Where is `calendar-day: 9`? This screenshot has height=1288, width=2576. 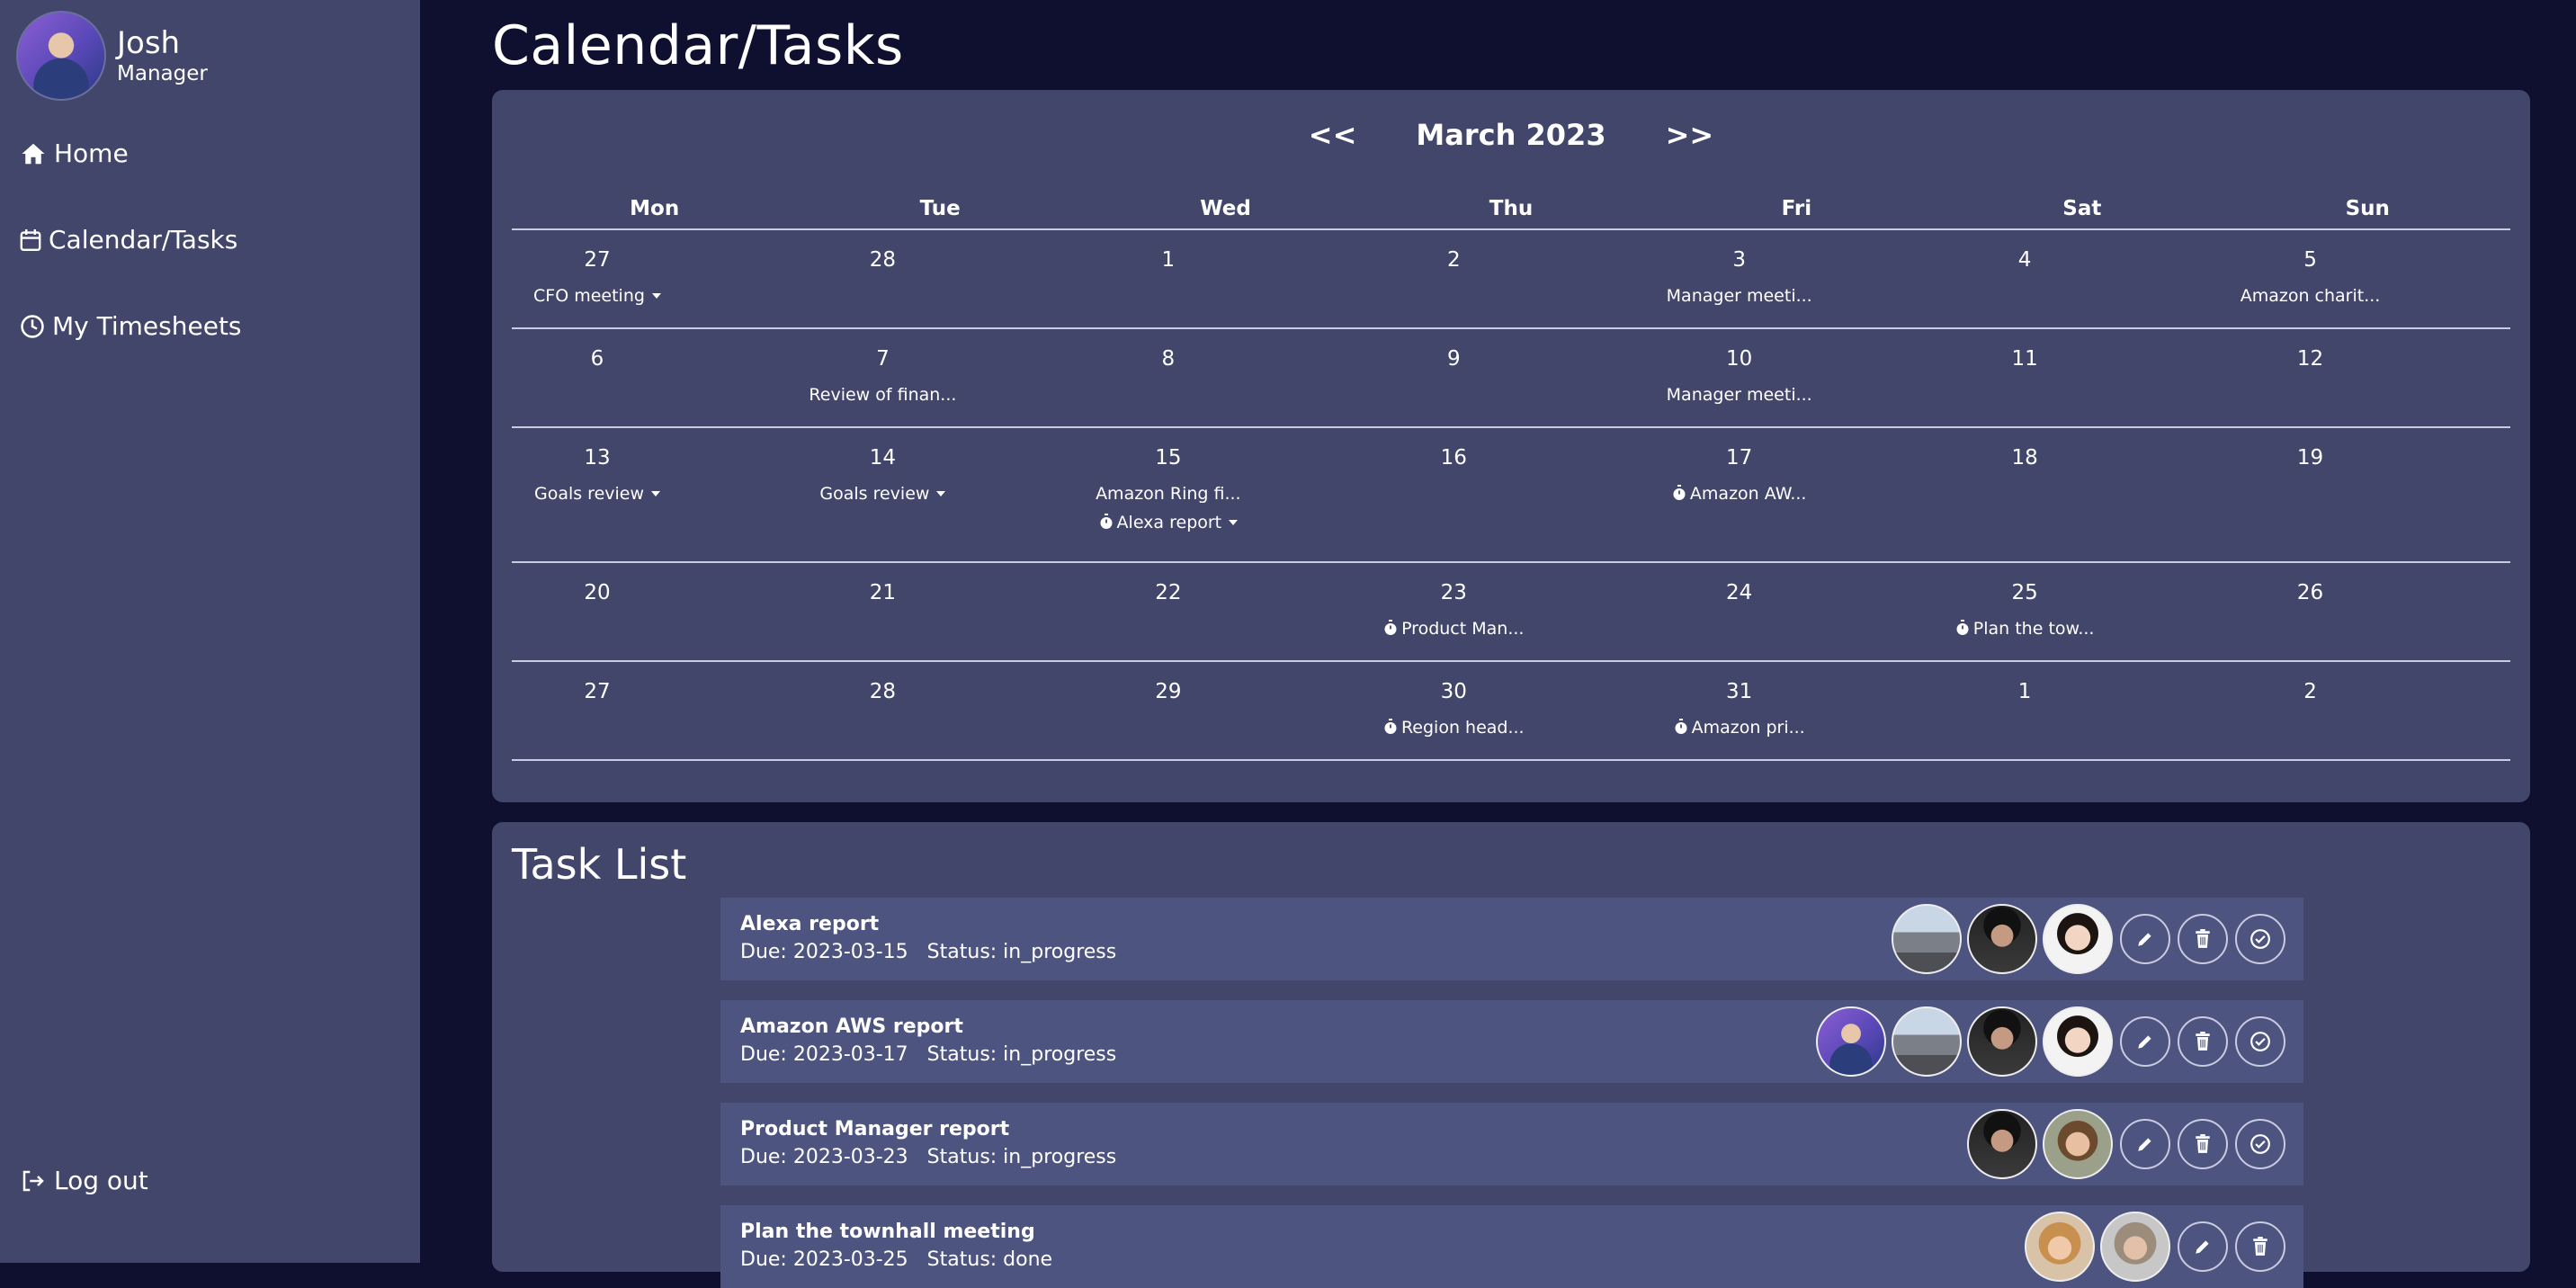
calendar-day: 9 is located at coordinates (1511, 378).